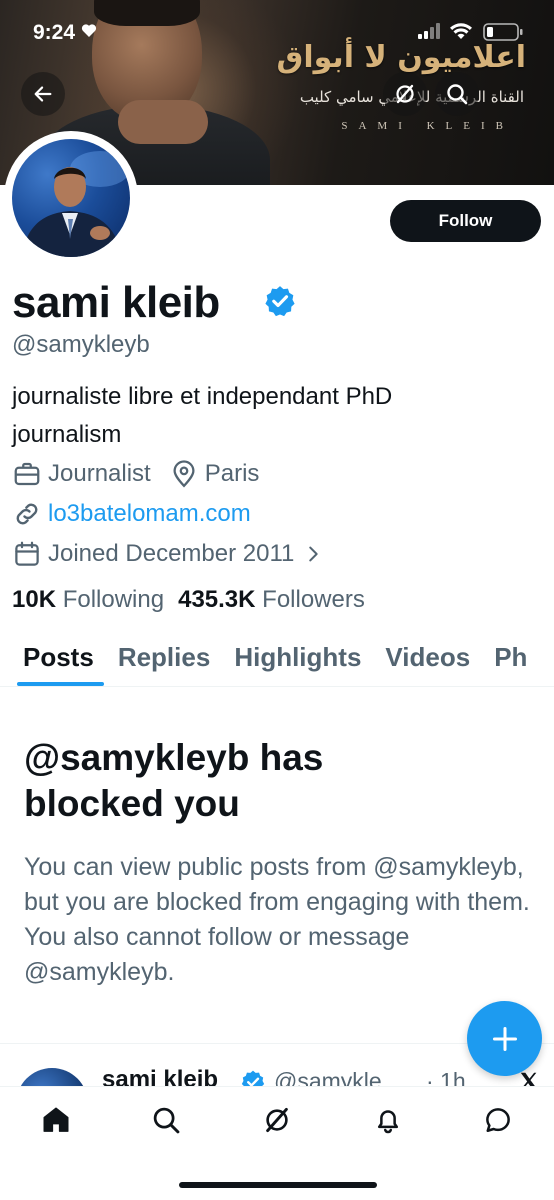 The height and width of the screenshot is (1200, 554). What do you see at coordinates (427, 126) in the screenshot?
I see `banner-signature: SAMI KLEIB` at bounding box center [427, 126].